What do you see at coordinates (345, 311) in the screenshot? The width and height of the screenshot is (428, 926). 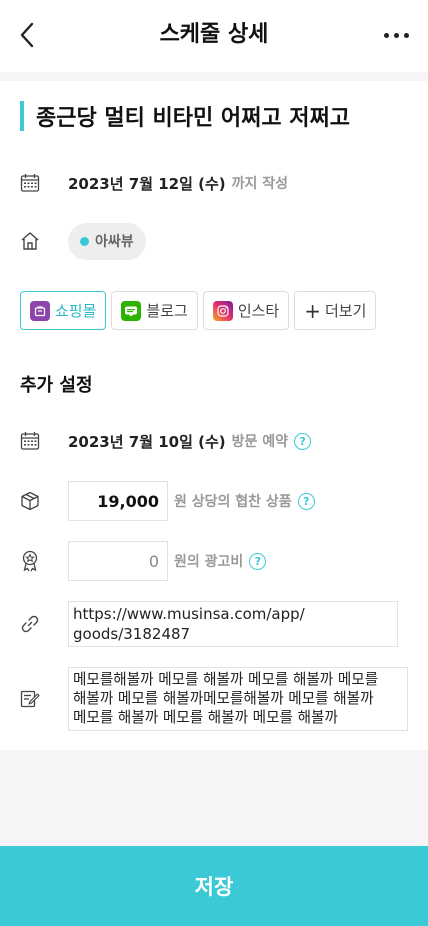 I see `channel-label: 더보기` at bounding box center [345, 311].